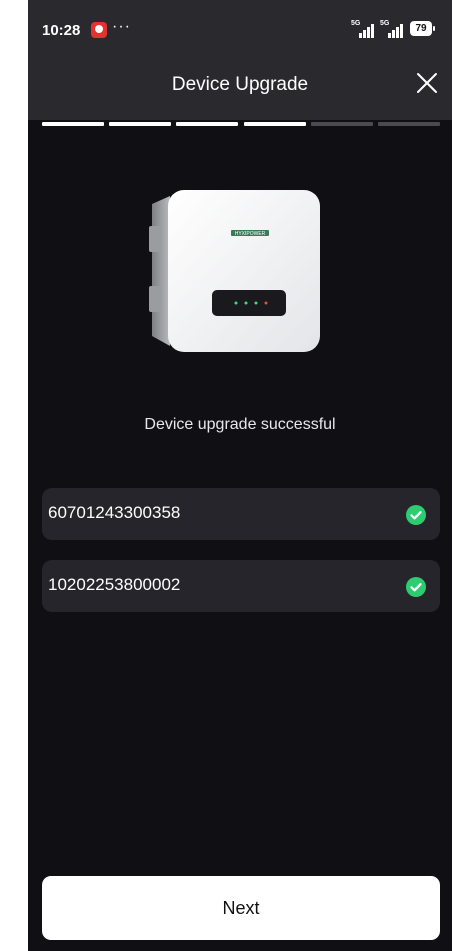 The height and width of the screenshot is (951, 454). What do you see at coordinates (240, 31) in the screenshot?
I see `status-bar: 10:28 ··· 5G 5G 79` at bounding box center [240, 31].